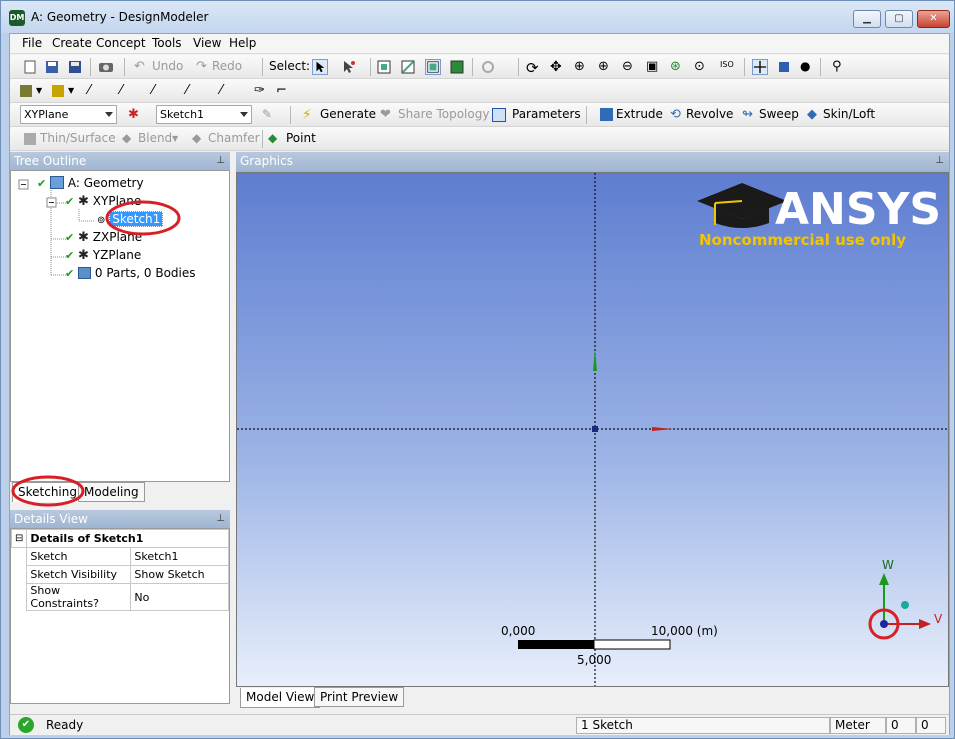  I want to click on new-icon, so click(30, 67).